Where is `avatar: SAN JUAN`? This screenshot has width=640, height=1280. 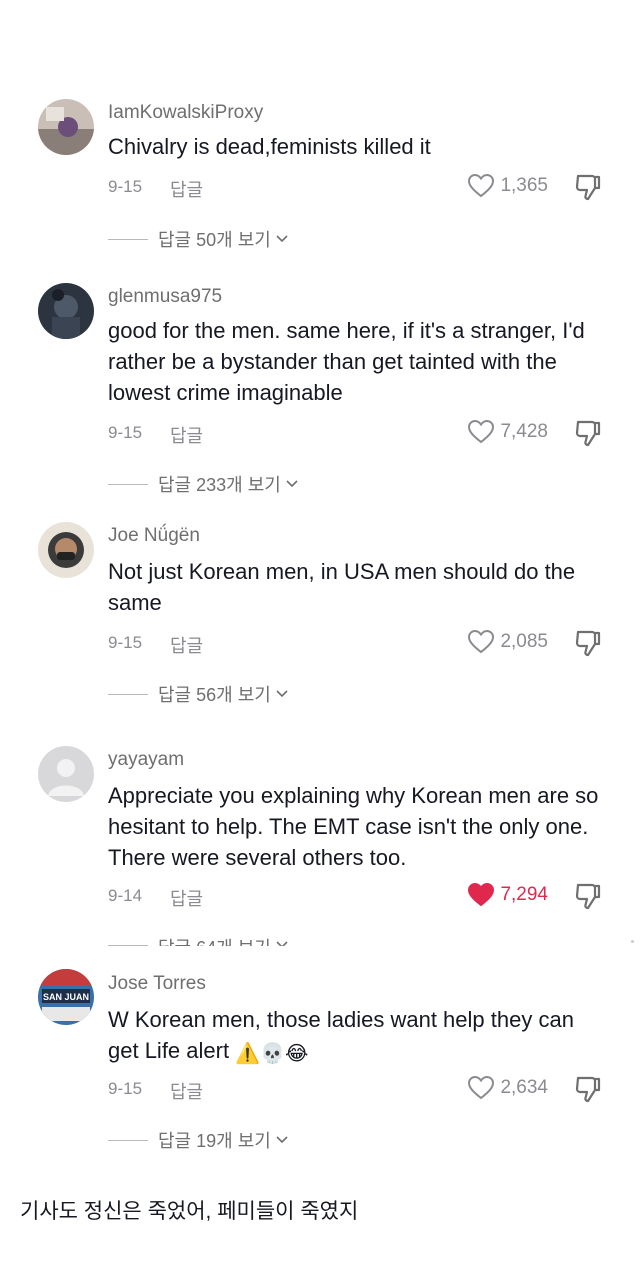
avatar: SAN JUAN is located at coordinates (66, 997).